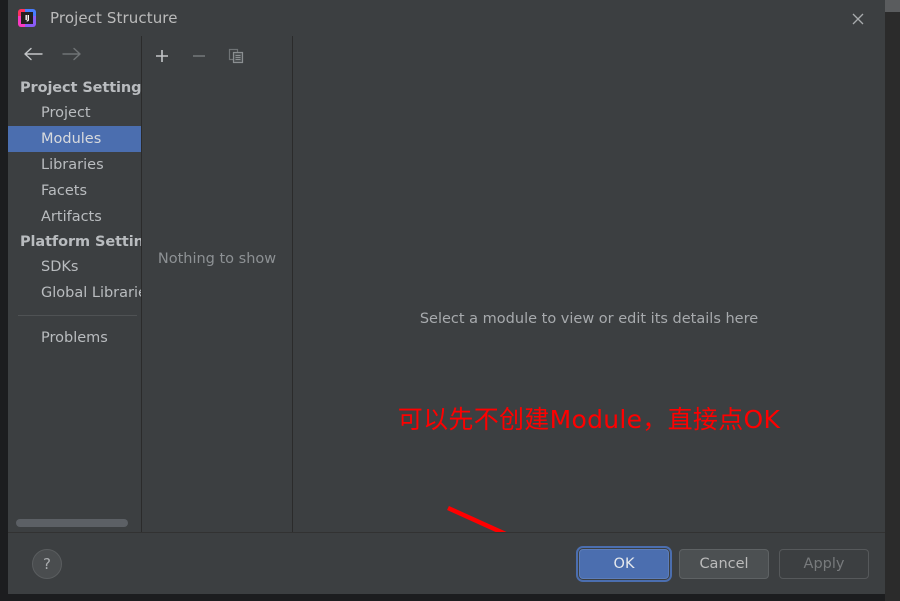  Describe the element at coordinates (47, 563) in the screenshot. I see `help-button: ?` at that location.